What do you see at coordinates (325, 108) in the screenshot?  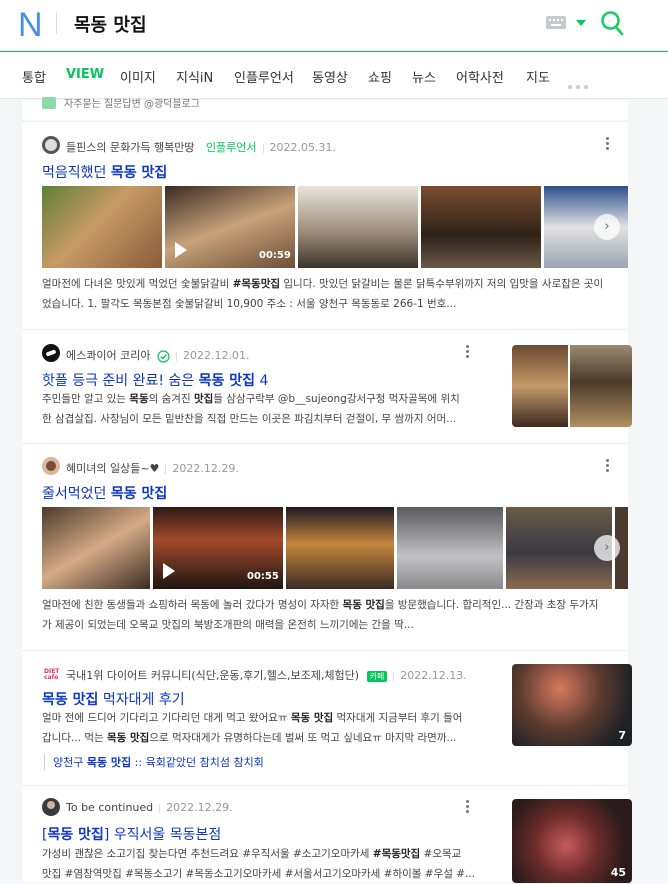 I see `result-card-partial: 자주묻는 질문답변 @광덕블로그` at bounding box center [325, 108].